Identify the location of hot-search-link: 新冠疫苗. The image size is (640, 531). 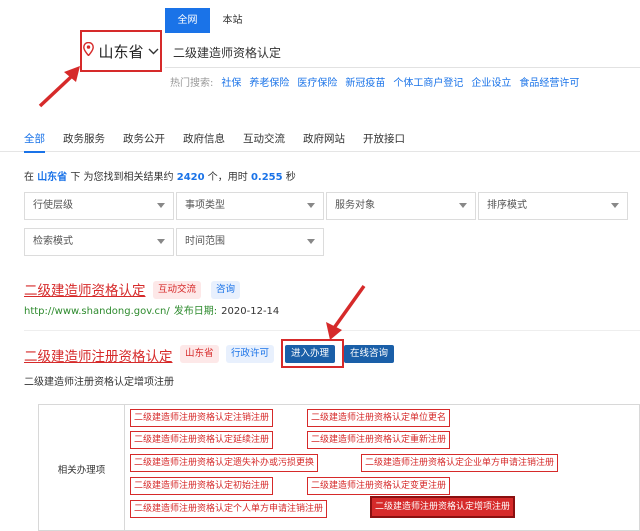
(365, 81).